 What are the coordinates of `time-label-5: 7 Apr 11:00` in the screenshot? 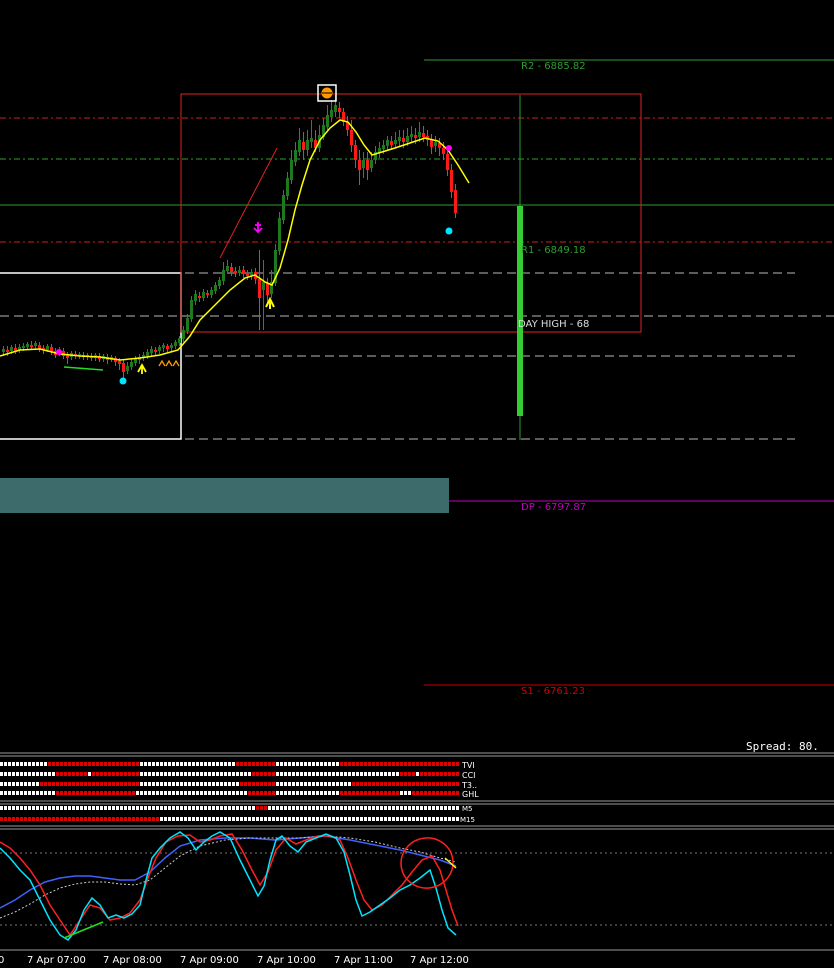 It's located at (363, 960).